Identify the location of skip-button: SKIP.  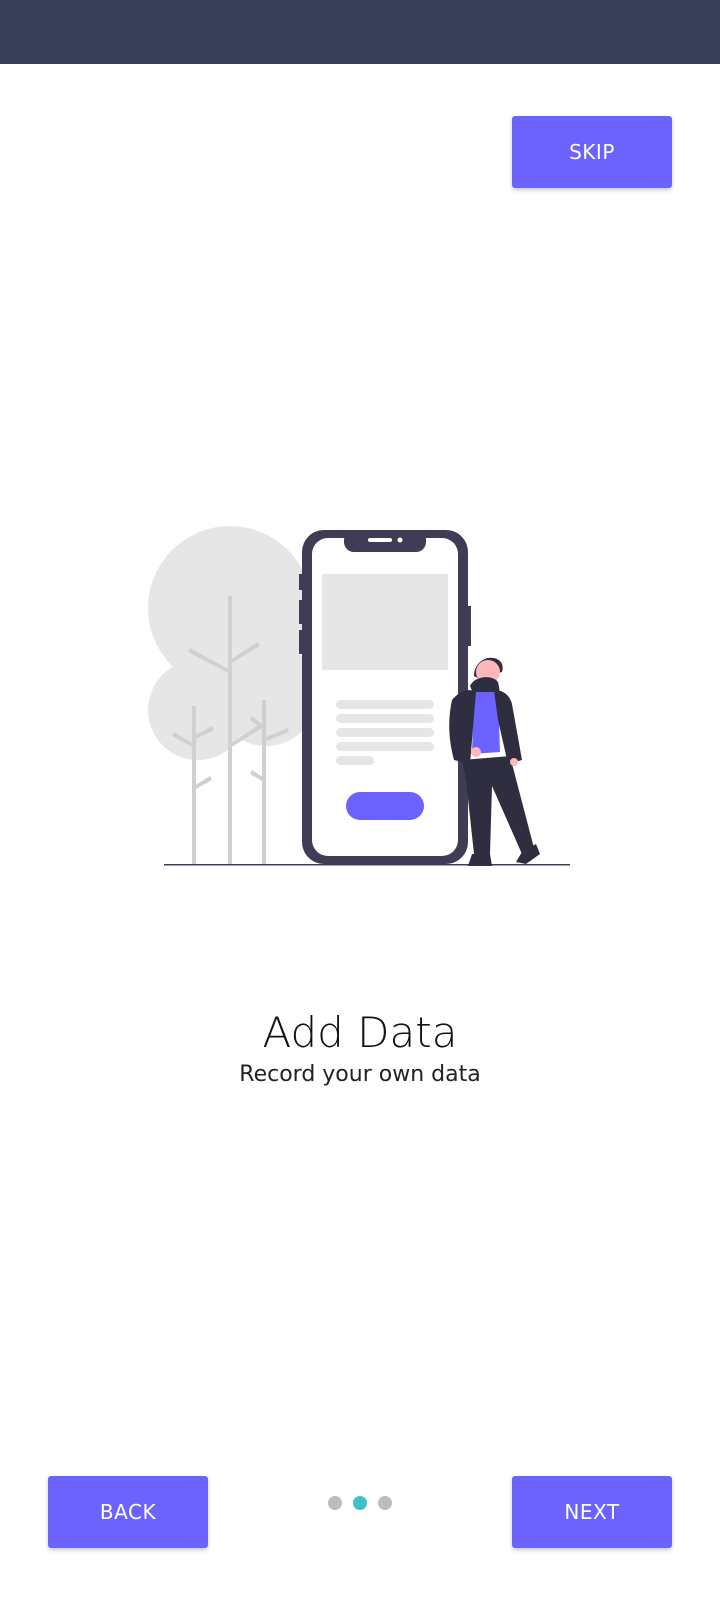
(592, 152).